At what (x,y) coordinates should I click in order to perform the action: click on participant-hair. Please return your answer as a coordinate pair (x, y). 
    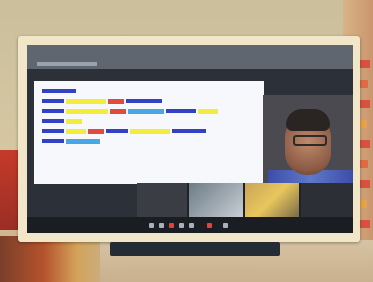
    Looking at the image, I should click on (308, 120).